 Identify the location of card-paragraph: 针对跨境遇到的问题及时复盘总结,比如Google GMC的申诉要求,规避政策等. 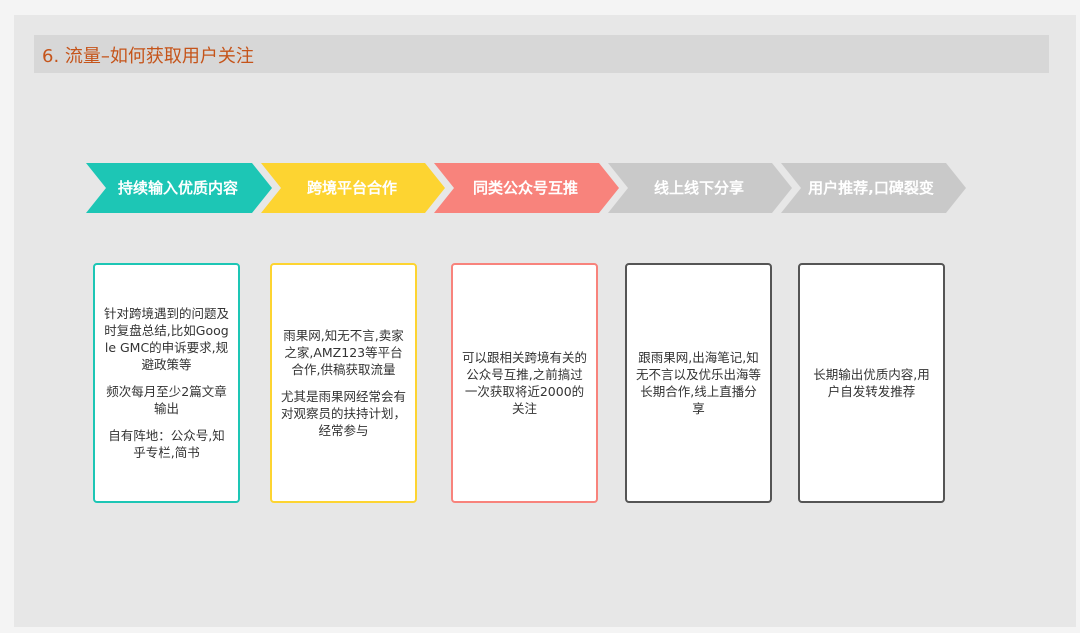
(166, 339).